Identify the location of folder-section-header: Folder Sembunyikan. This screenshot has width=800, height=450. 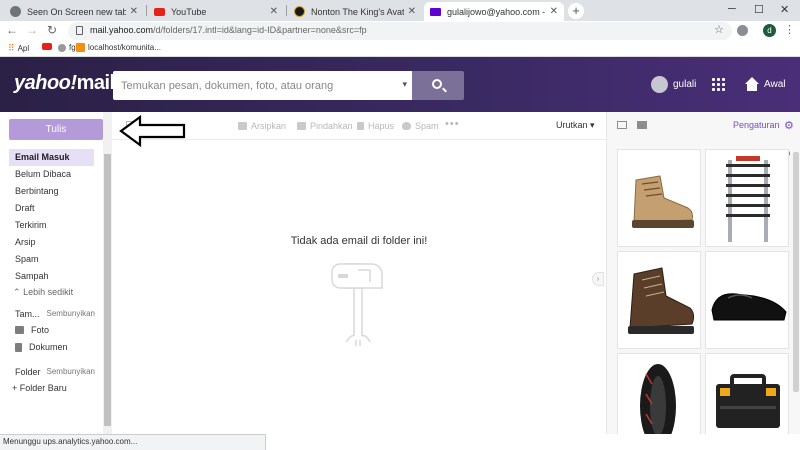
(55, 372).